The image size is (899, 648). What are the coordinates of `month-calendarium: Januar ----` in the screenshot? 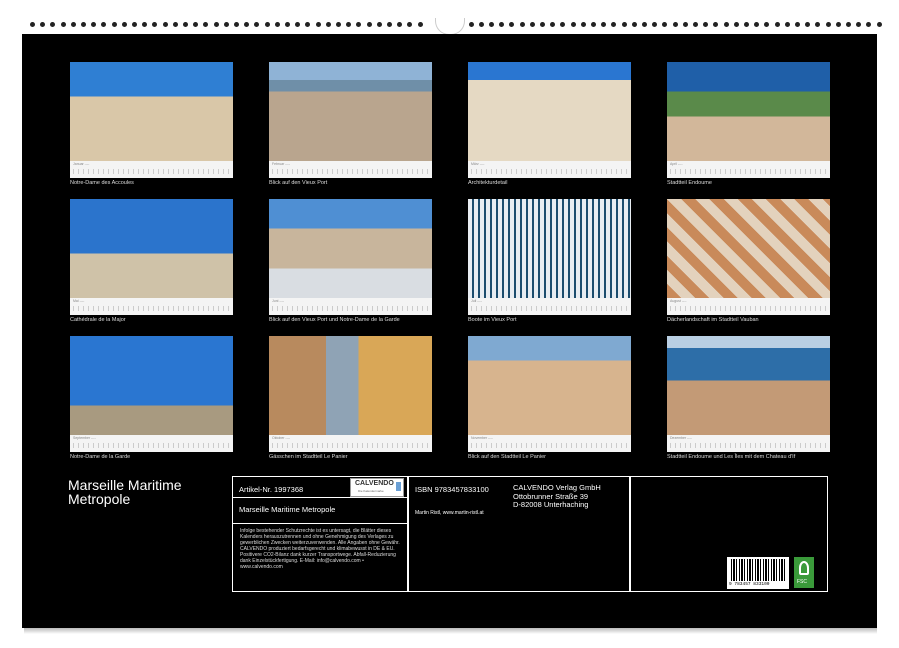 It's located at (151, 169).